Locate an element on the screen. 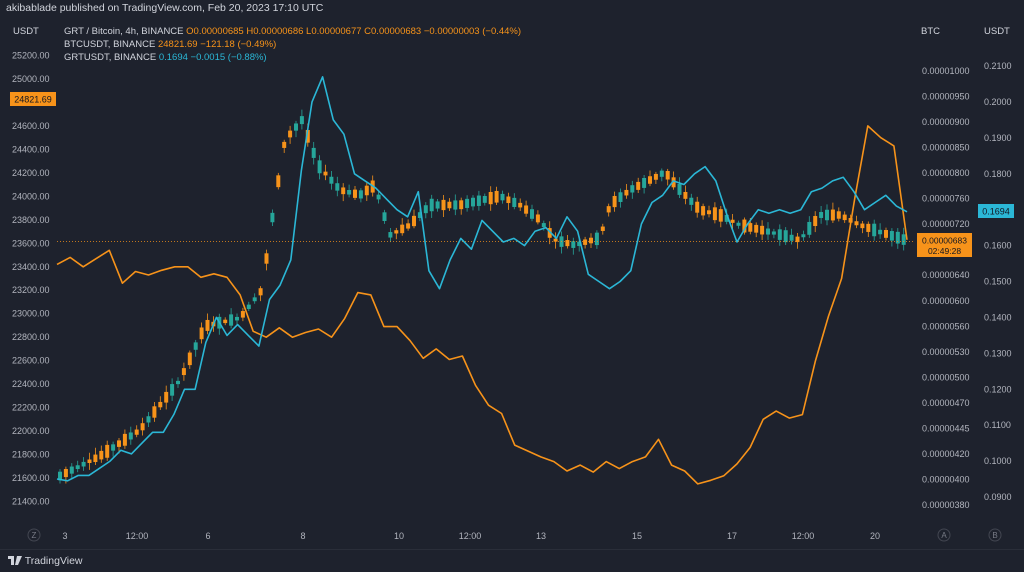 Image resolution: width=1024 pixels, height=572 pixels. mid-axis-tick: 0.00000640 is located at coordinates (946, 275).